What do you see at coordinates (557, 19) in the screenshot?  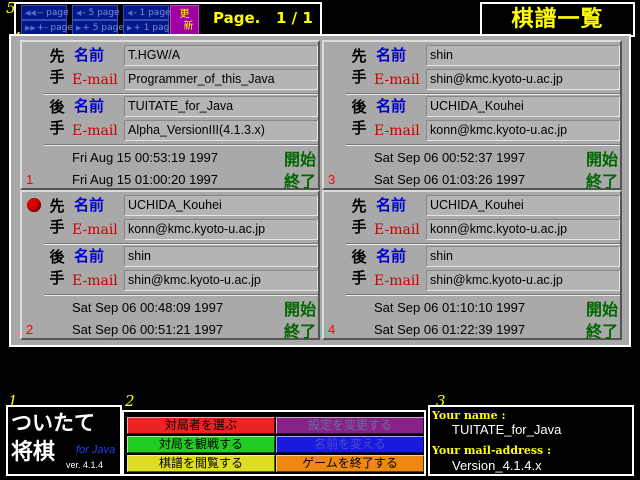 I see `page-title: 棋譜一覧` at bounding box center [557, 19].